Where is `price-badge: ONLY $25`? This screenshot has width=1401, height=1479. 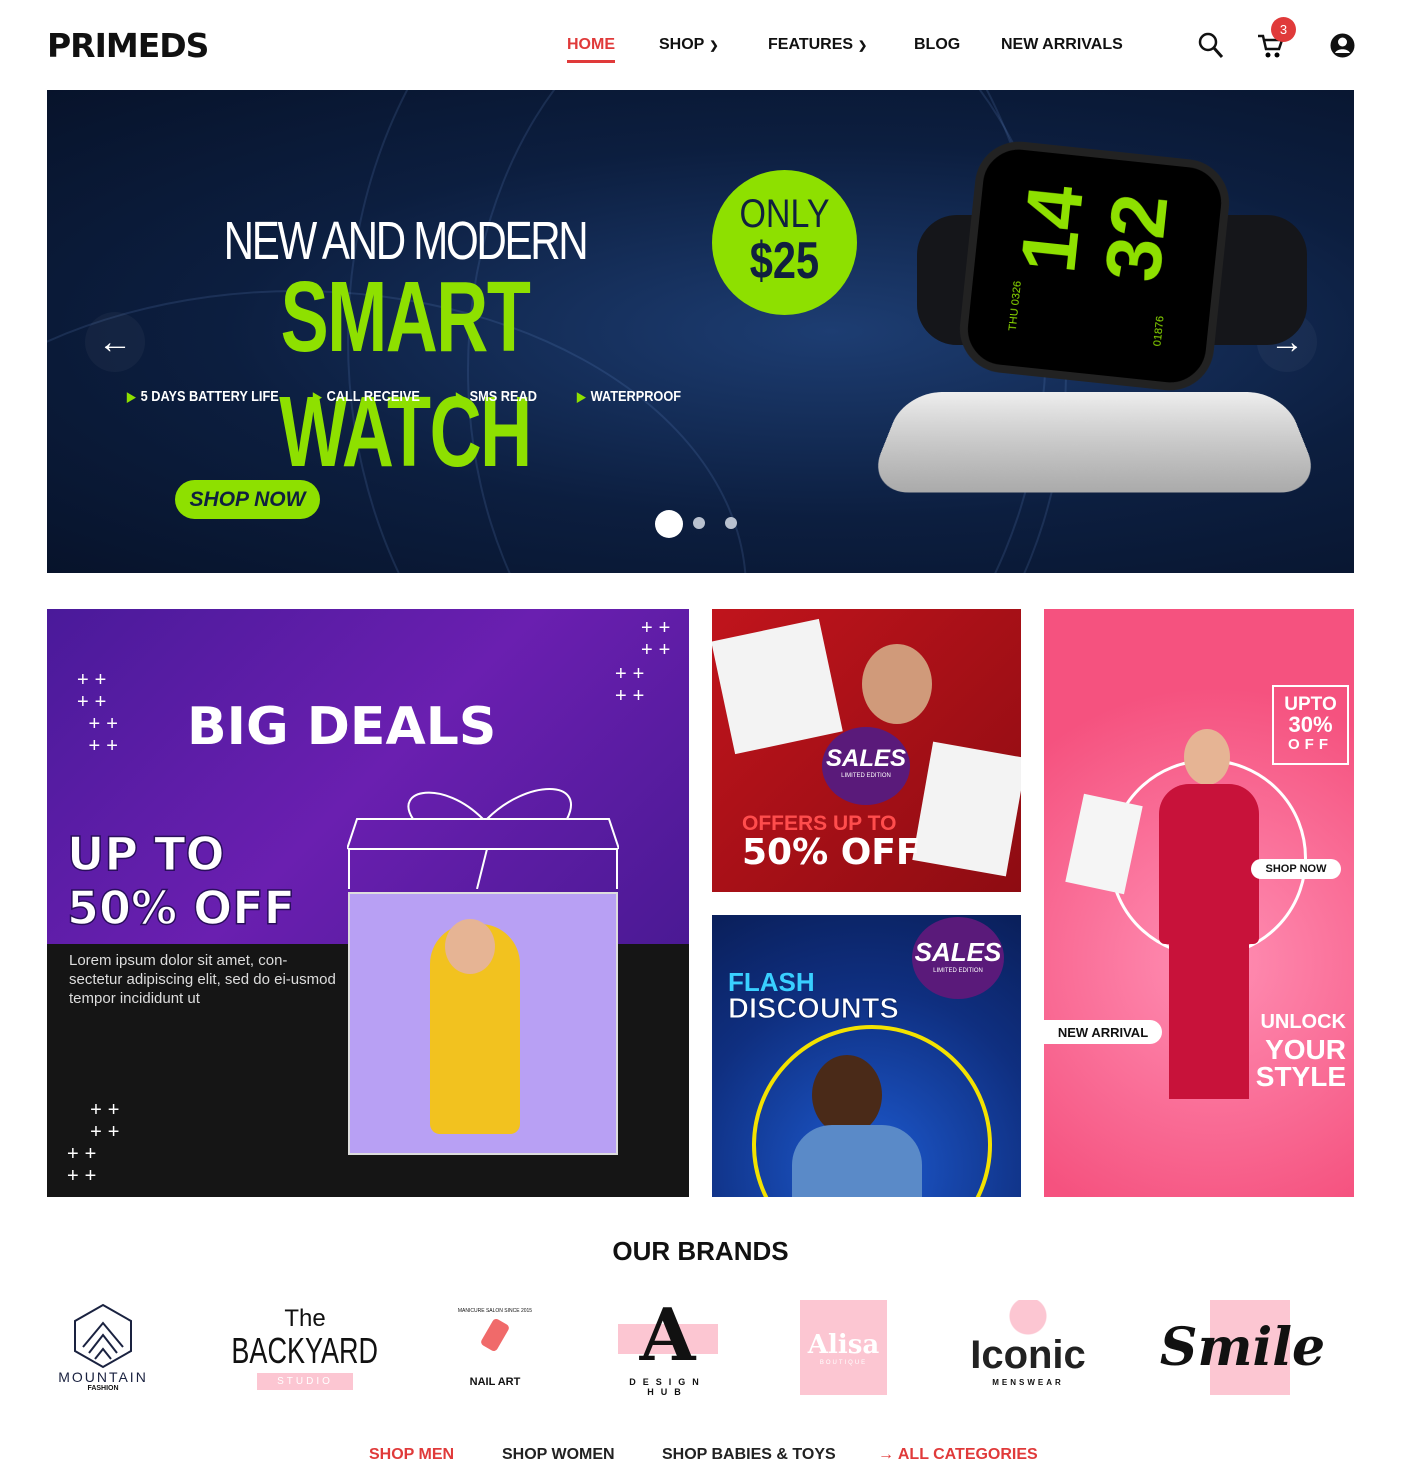
price-badge: ONLY $25 is located at coordinates (784, 242).